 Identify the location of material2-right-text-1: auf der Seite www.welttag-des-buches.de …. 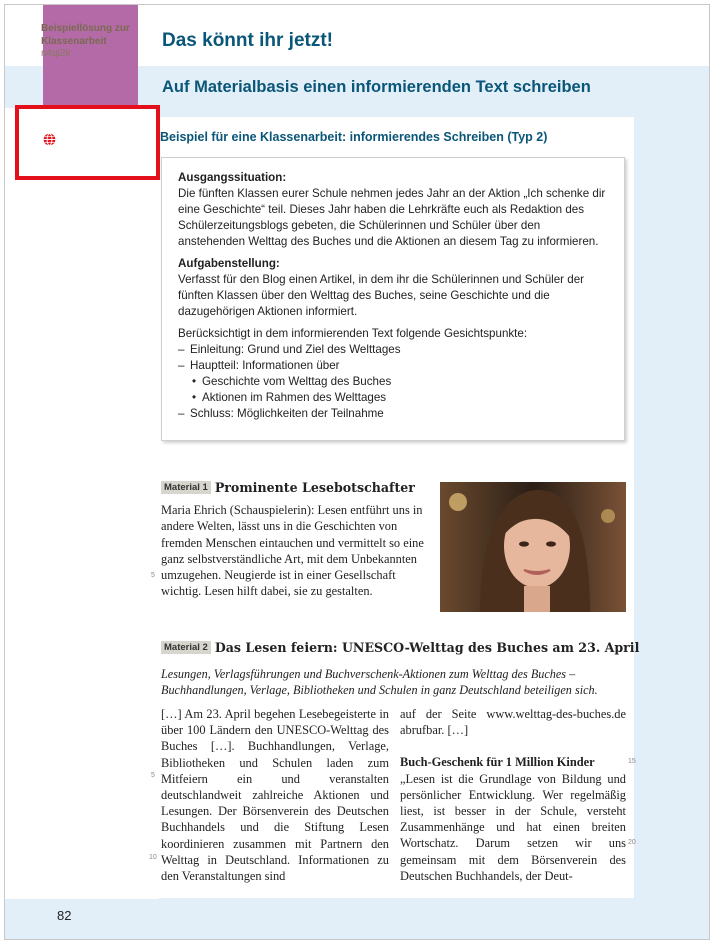
(513, 722).